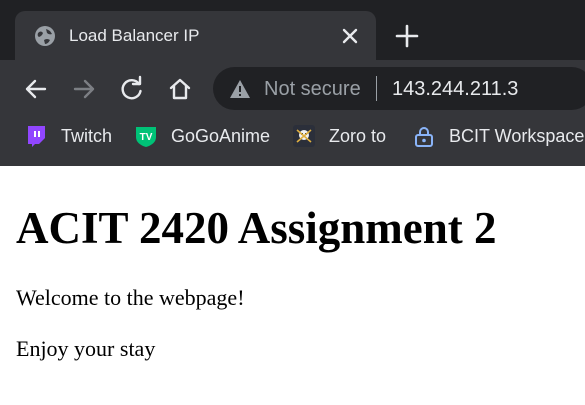  I want to click on gogoanime-icon: TV, so click(146, 137).